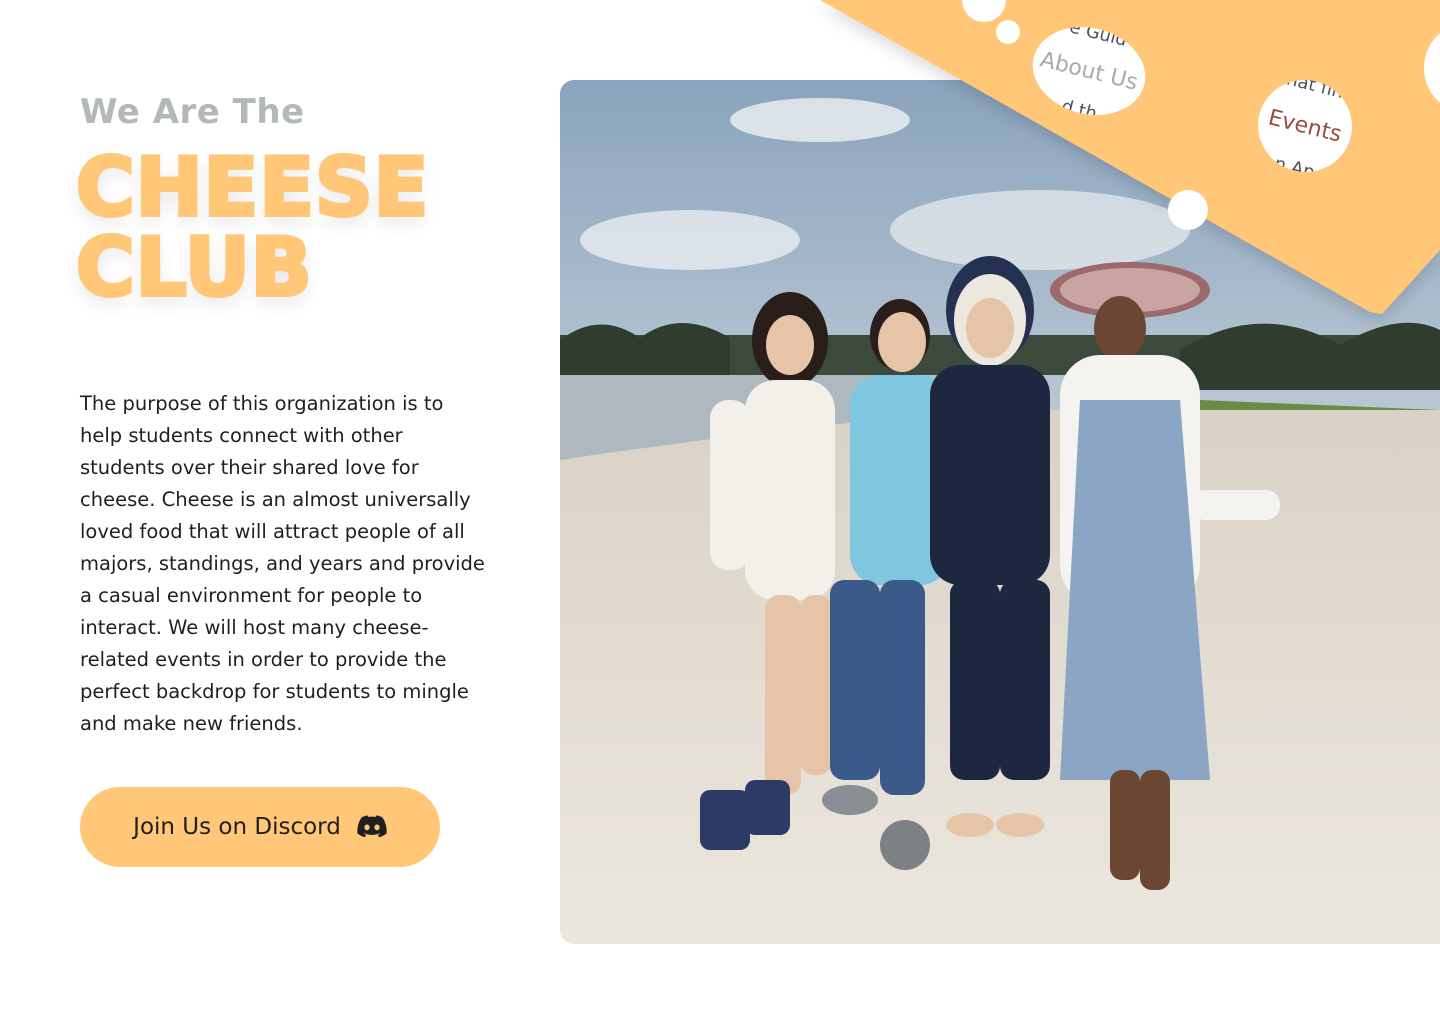 The height and width of the screenshot is (1024, 1440). I want to click on nav-events-label: Events, so click(1305, 126).